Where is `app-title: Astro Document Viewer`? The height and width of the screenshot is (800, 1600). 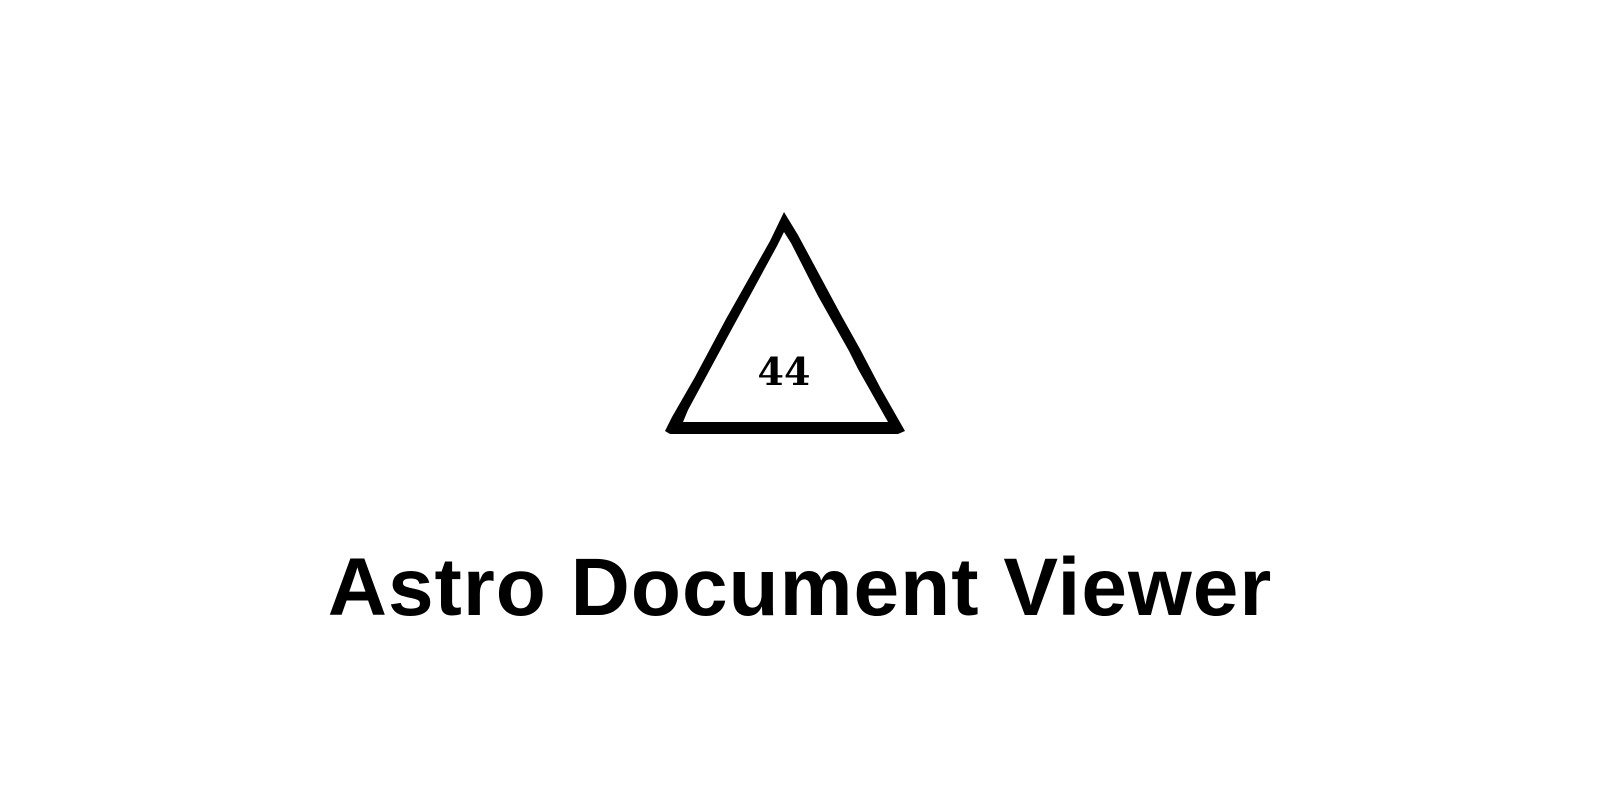
app-title: Astro Document Viewer is located at coordinates (800, 587).